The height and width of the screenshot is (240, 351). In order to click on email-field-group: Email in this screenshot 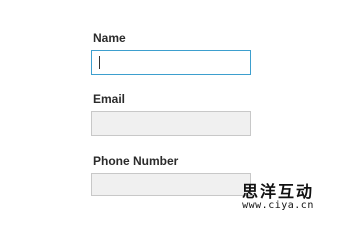, I will do `click(171, 113)`.